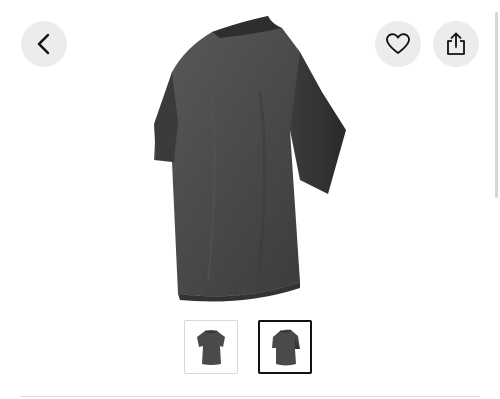 The height and width of the screenshot is (399, 500). What do you see at coordinates (248, 348) in the screenshot?
I see `image-thumbnails` at bounding box center [248, 348].